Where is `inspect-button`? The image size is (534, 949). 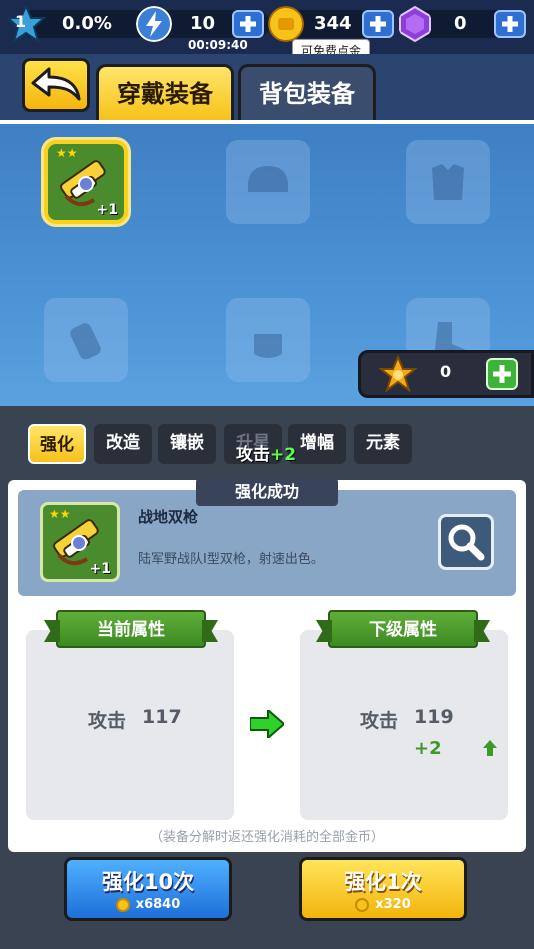 inspect-button is located at coordinates (466, 542).